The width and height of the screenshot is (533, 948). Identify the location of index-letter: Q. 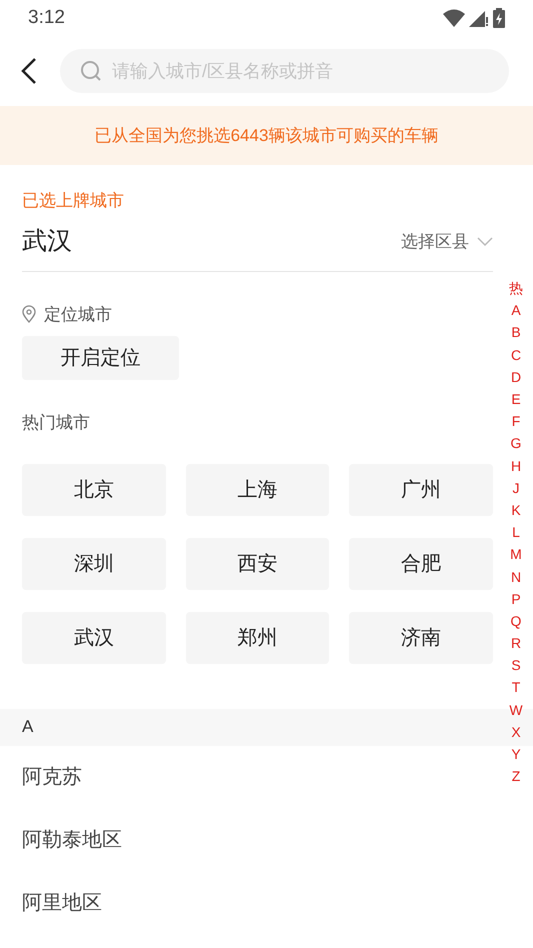
(516, 621).